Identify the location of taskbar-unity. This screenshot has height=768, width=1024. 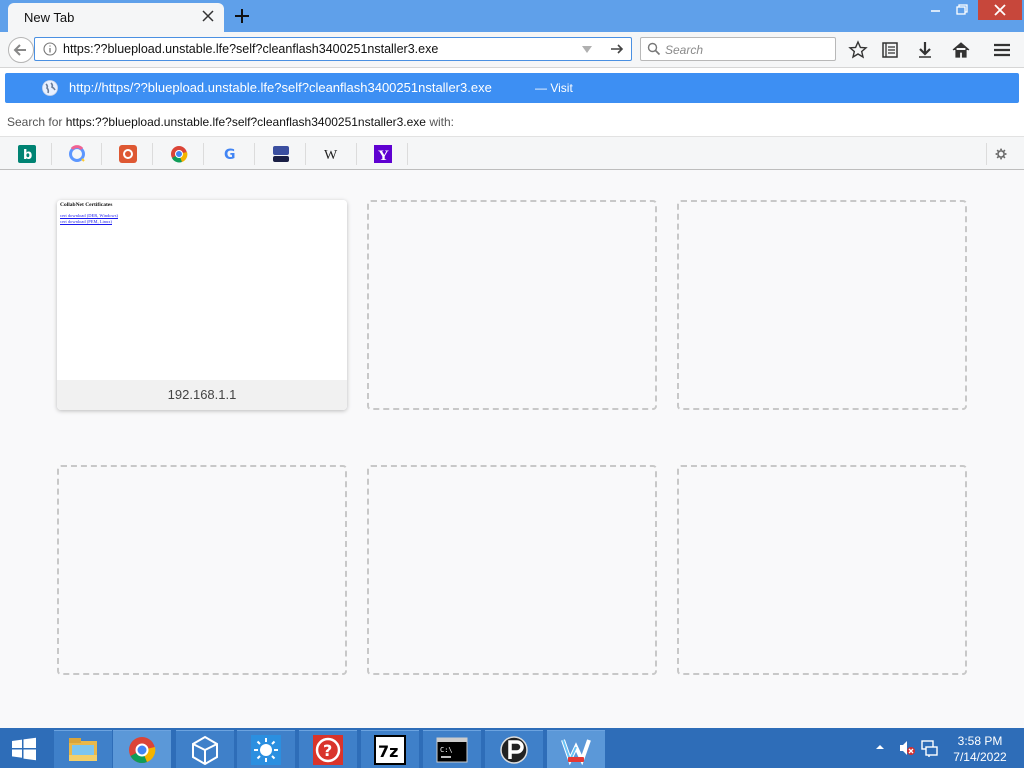
(205, 749).